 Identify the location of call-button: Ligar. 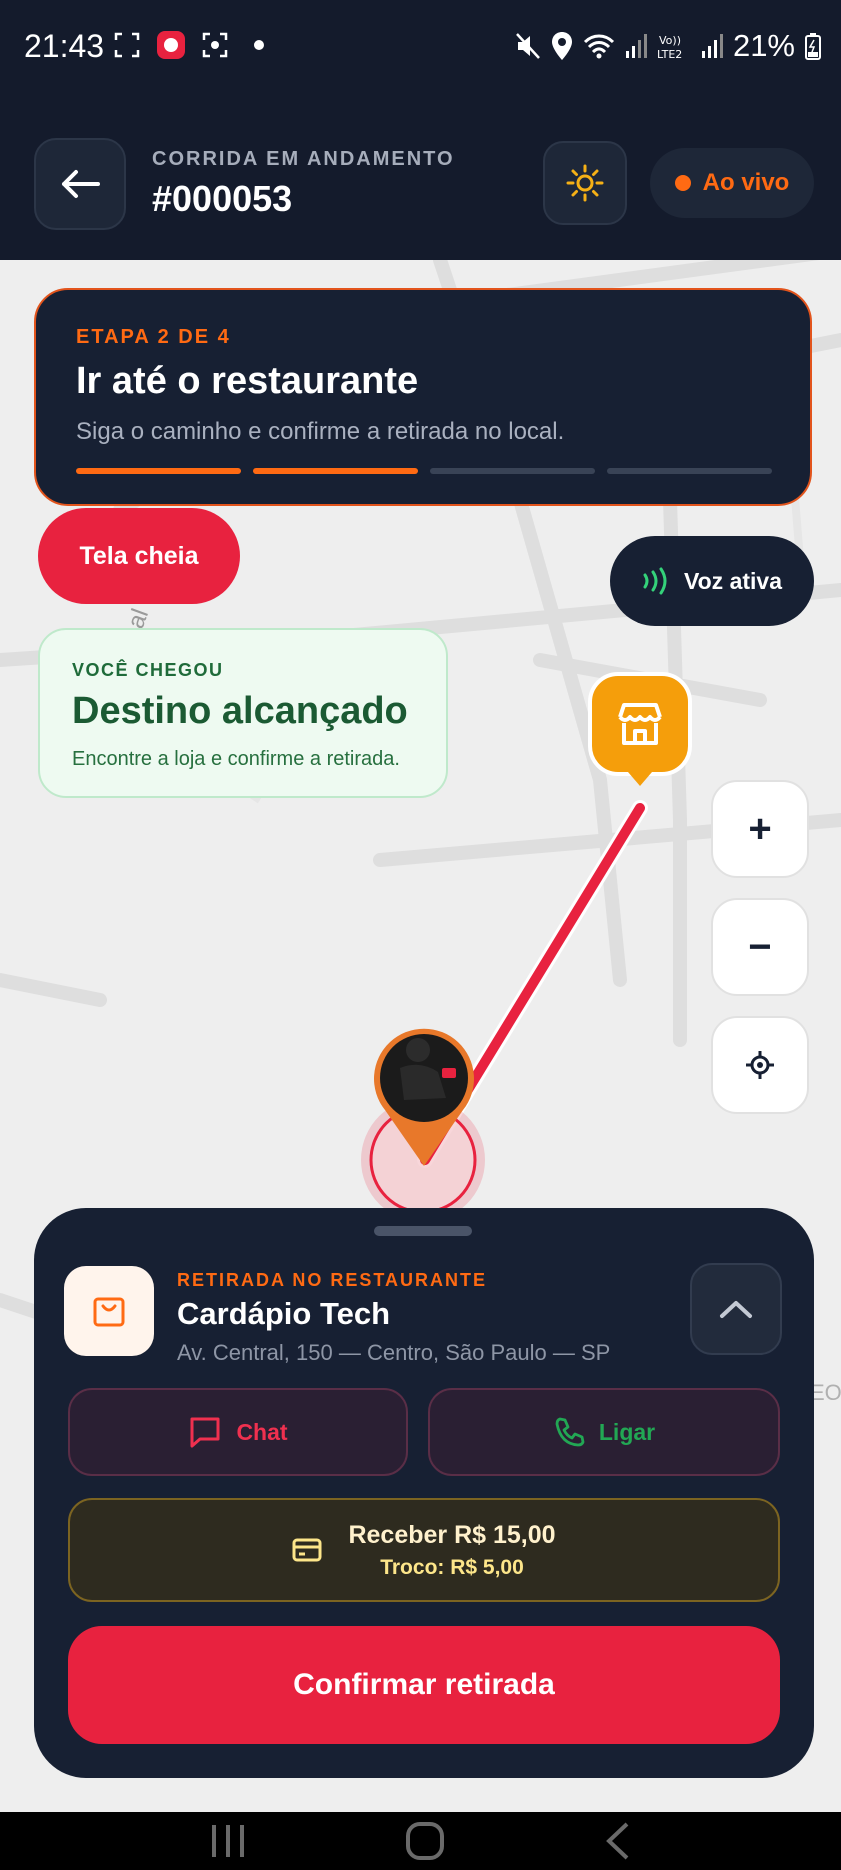
(604, 1432).